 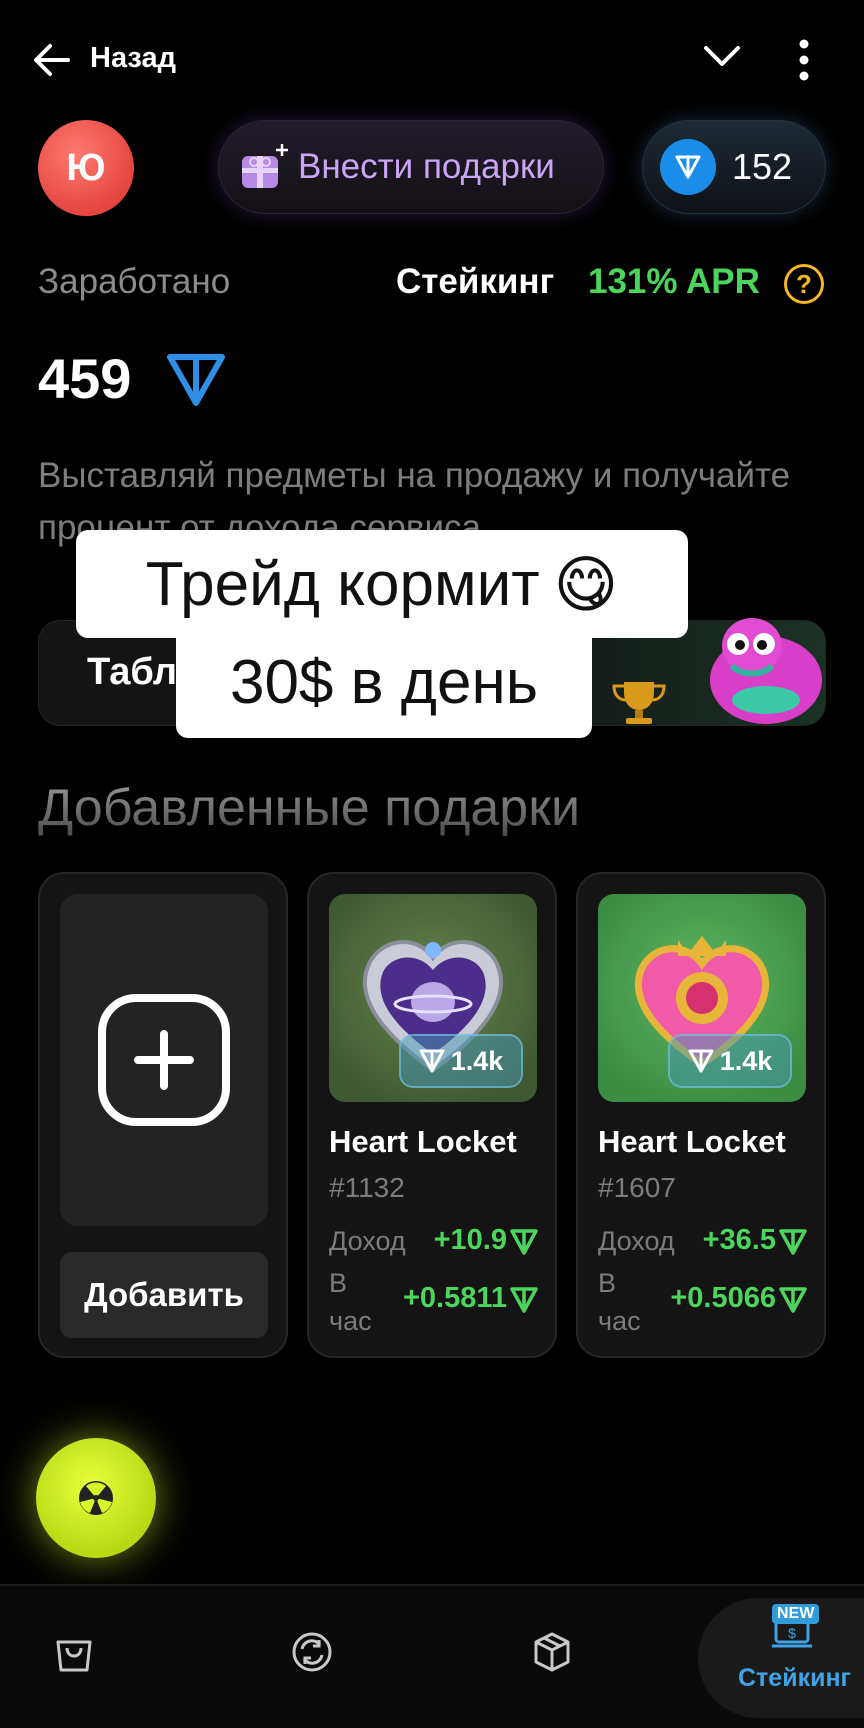 I want to click on avatar: Ю, so click(x=86, y=168).